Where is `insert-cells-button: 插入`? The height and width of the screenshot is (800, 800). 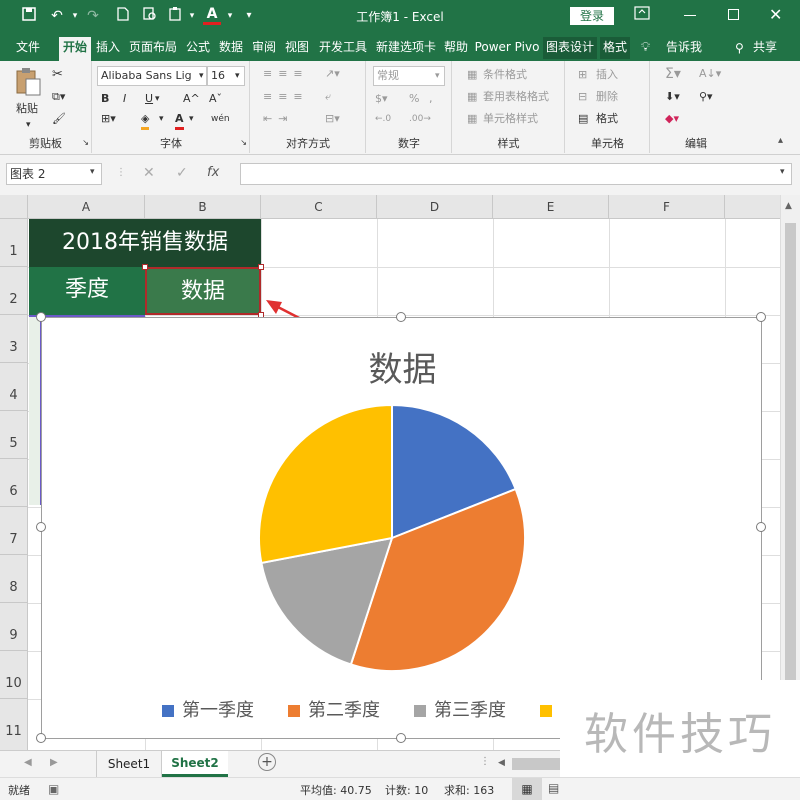
insert-cells-button: 插入 is located at coordinates (607, 75).